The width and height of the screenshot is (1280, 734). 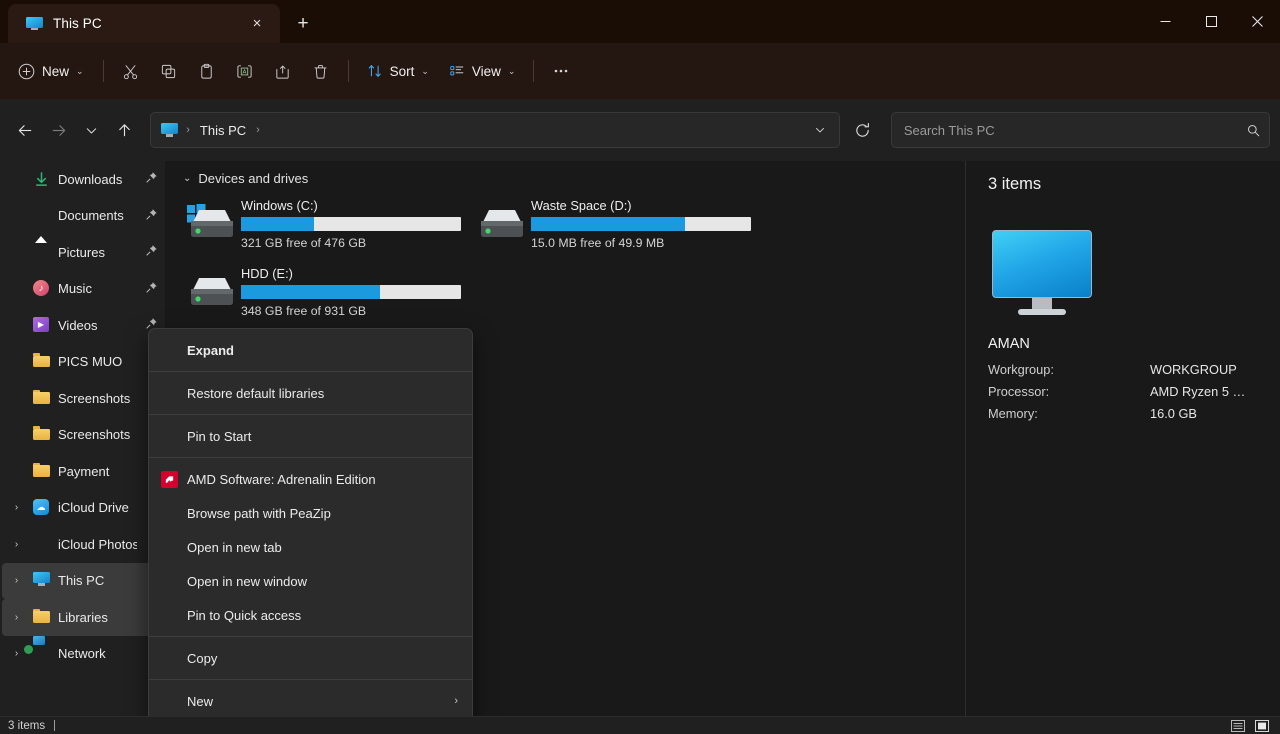 I want to click on sidebar-item-pics-muo: › PICS MUO, so click(x=81, y=362).